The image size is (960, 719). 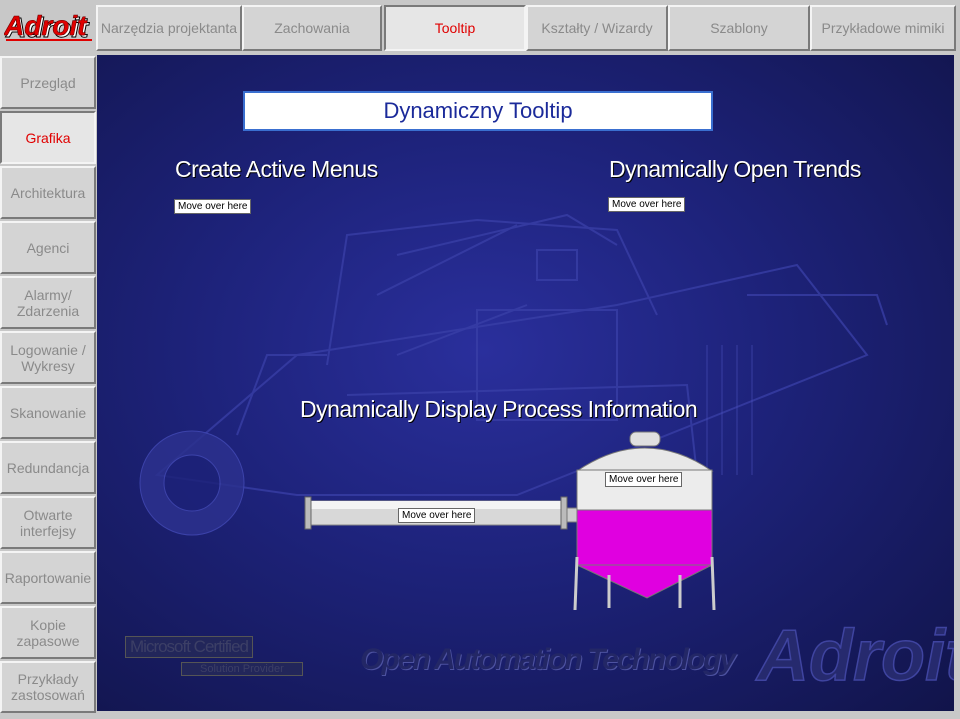 What do you see at coordinates (48, 687) in the screenshot?
I see `sidebar-item-przyklady-zastosowan: Przykłady zastosowań` at bounding box center [48, 687].